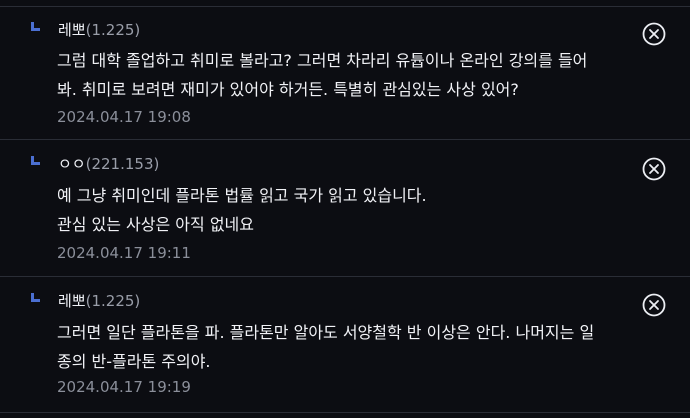 The height and width of the screenshot is (418, 690). What do you see at coordinates (288, 89) in the screenshot?
I see `comment-text-line: 봐. 취미로 보려면 재미가 있어야 하거든. 특별히 관심있는 사상 있어?` at bounding box center [288, 89].